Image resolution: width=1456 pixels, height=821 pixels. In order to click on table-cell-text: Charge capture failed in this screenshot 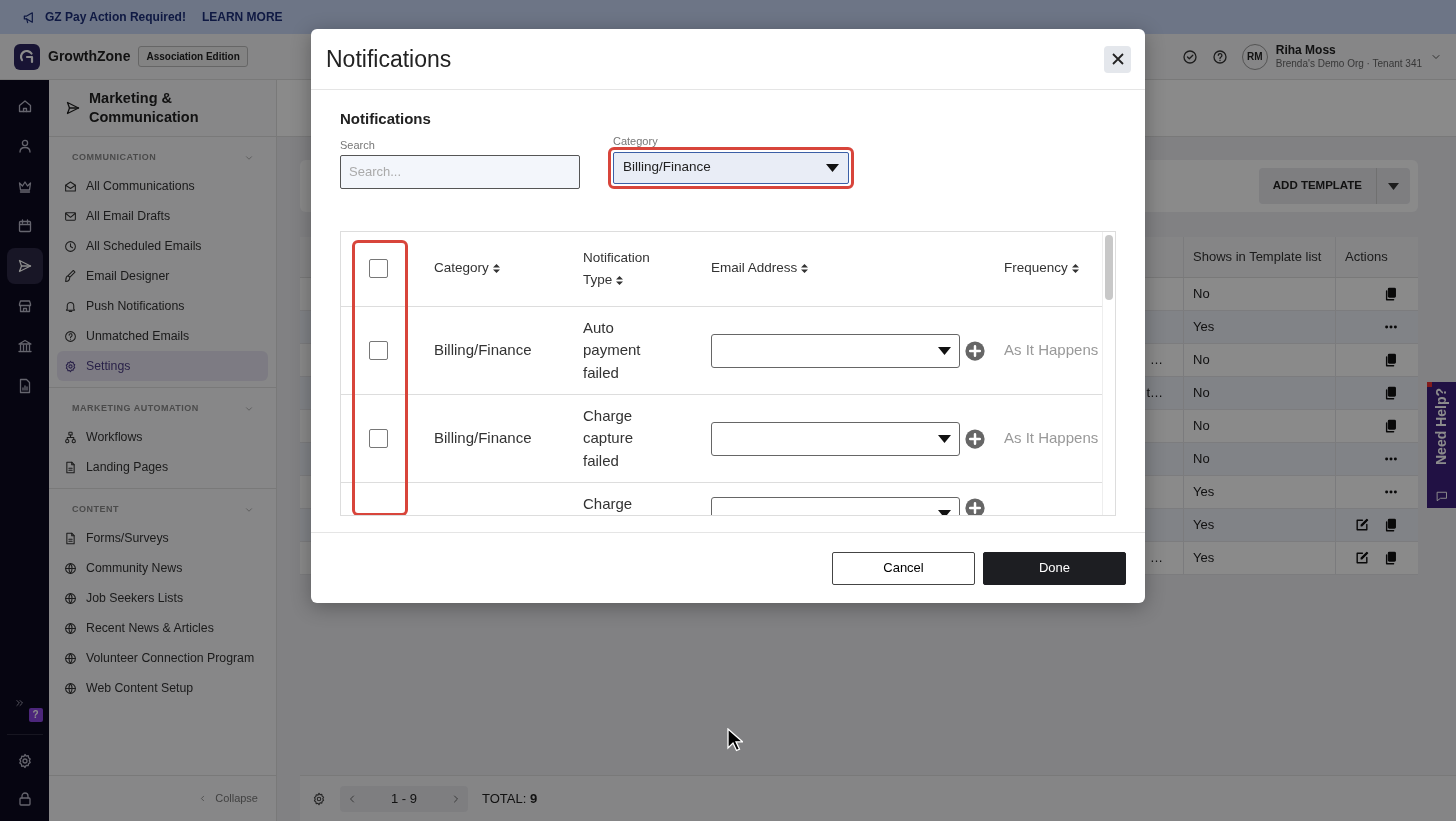, I will do `click(609, 438)`.